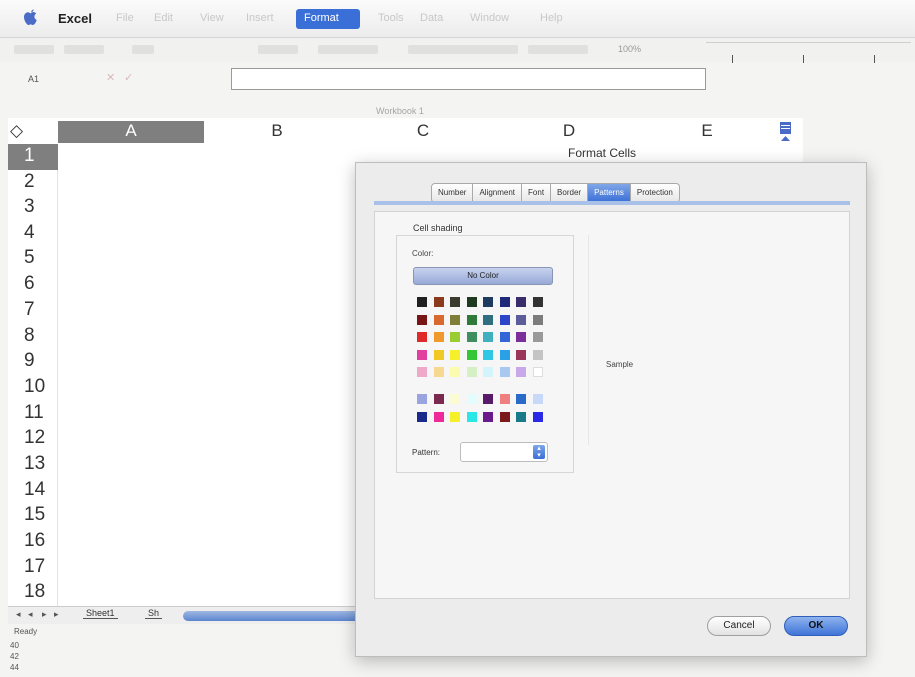 This screenshot has height=677, width=915. I want to click on confirm-entry-icon: ✓, so click(128, 77).